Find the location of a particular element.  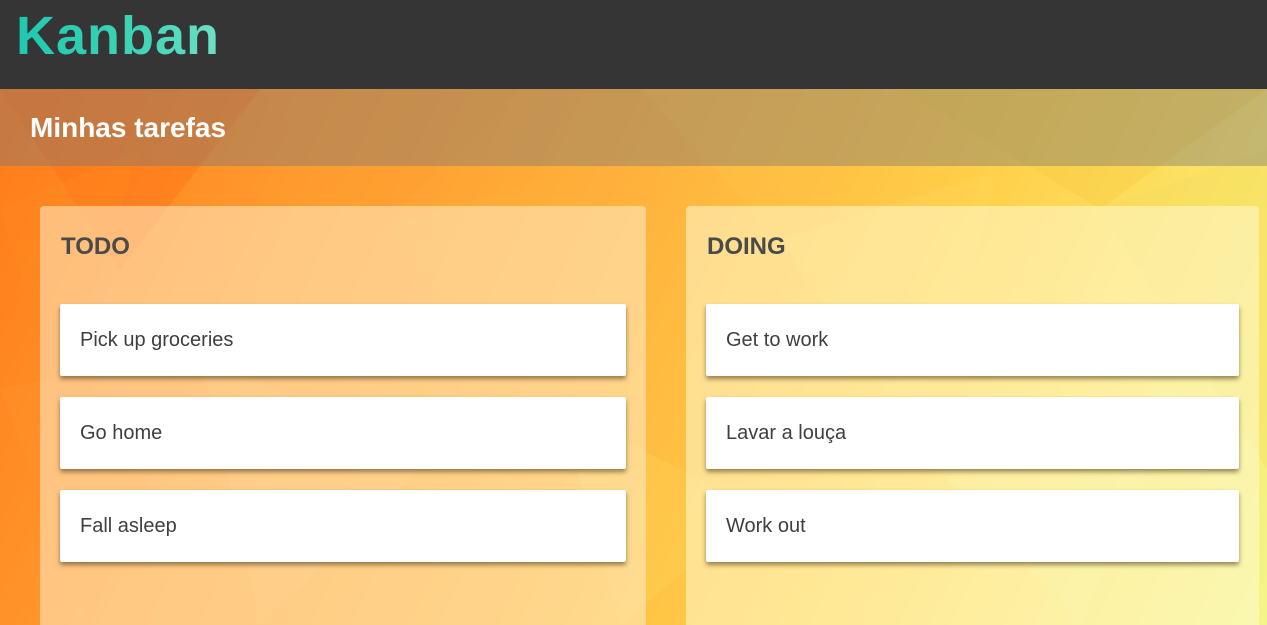

app-header: Kanban is located at coordinates (633, 44).